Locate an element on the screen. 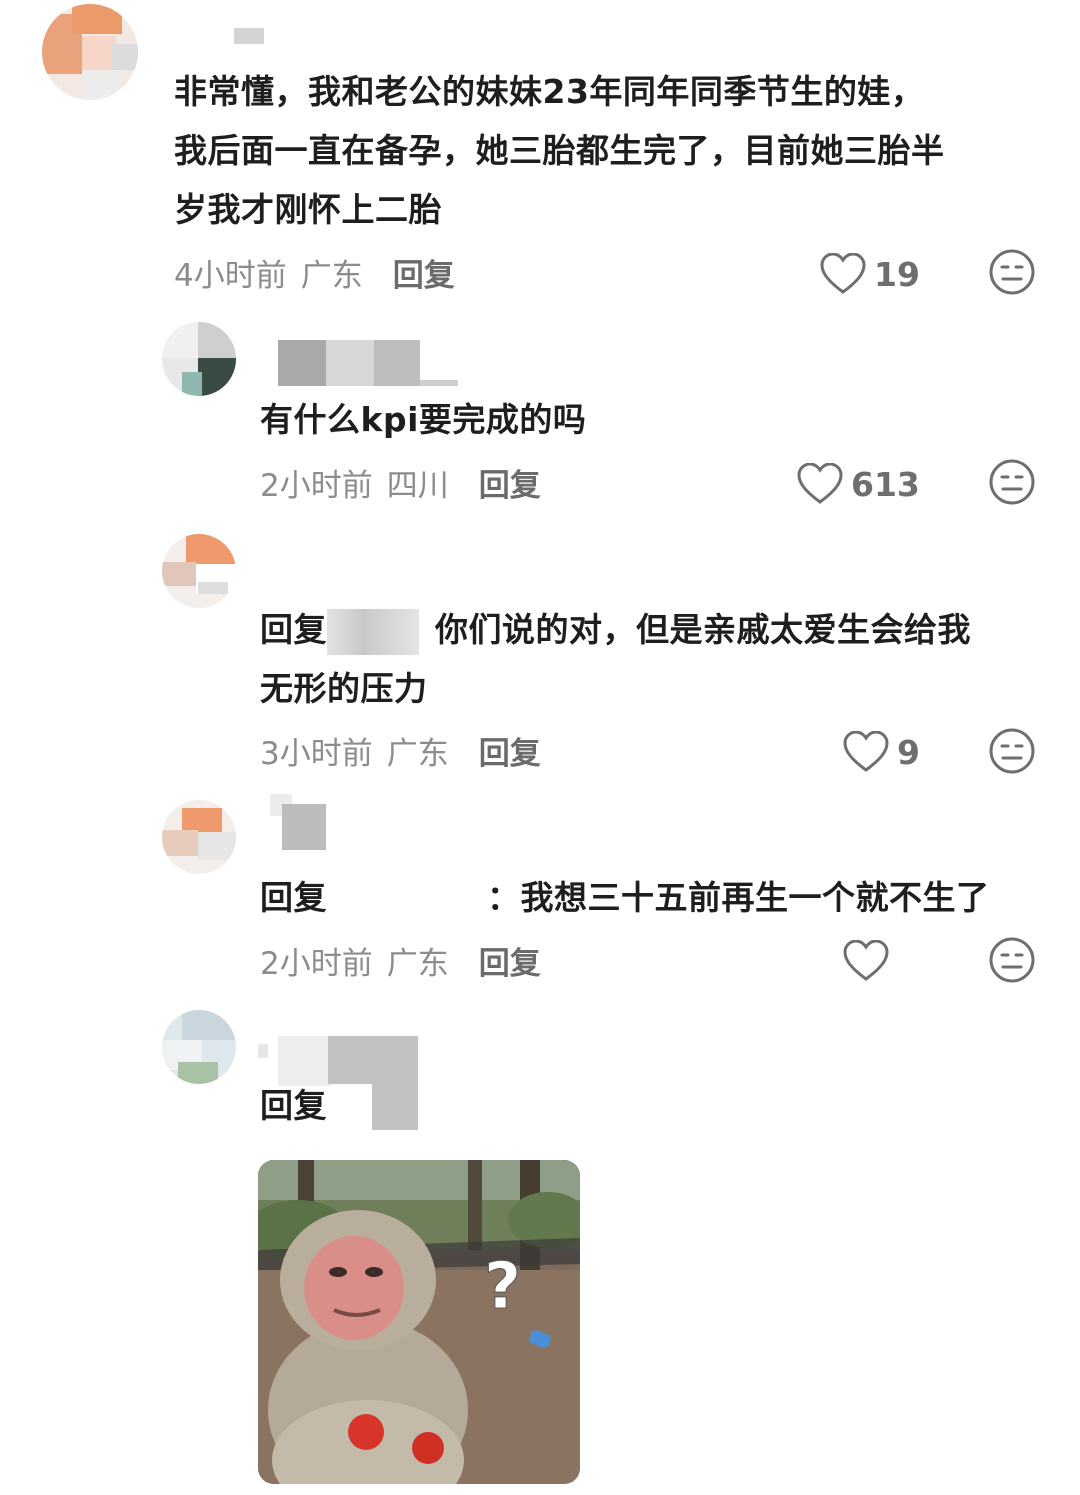  comment-meta: 3小时前 广东 回复 is located at coordinates (400, 750).